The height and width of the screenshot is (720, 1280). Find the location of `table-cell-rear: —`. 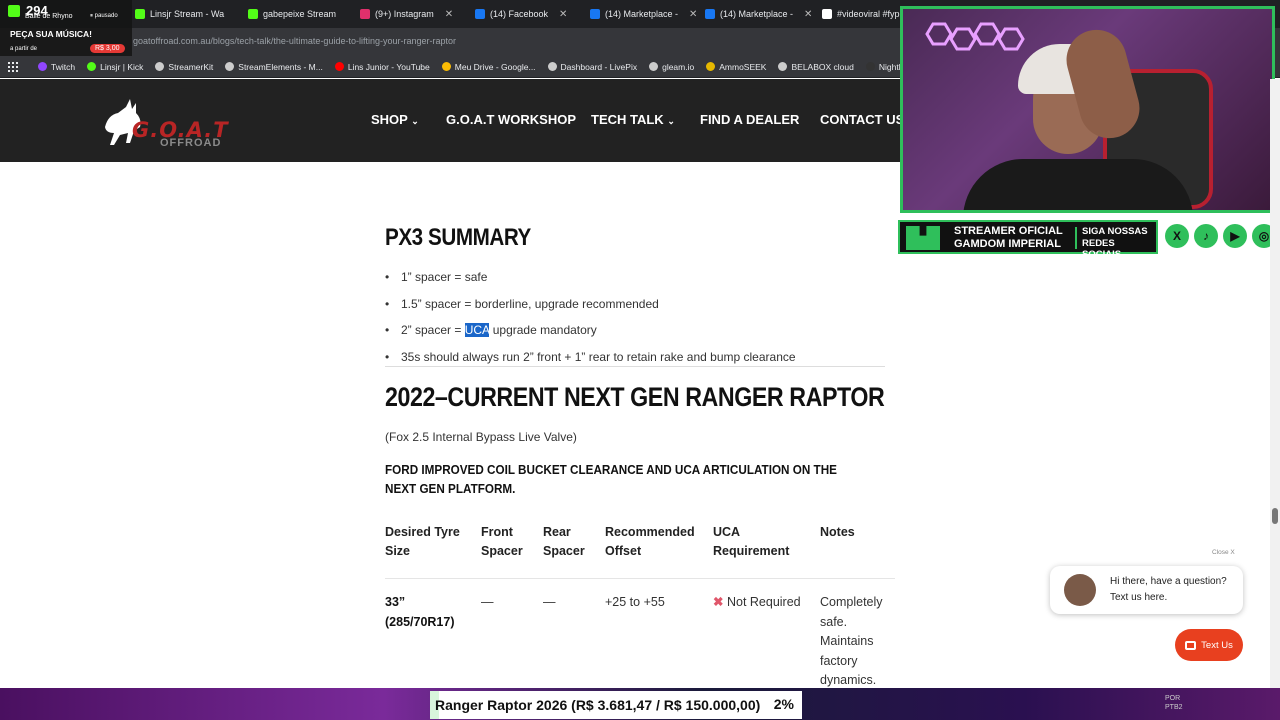

table-cell-rear: — is located at coordinates (549, 602).